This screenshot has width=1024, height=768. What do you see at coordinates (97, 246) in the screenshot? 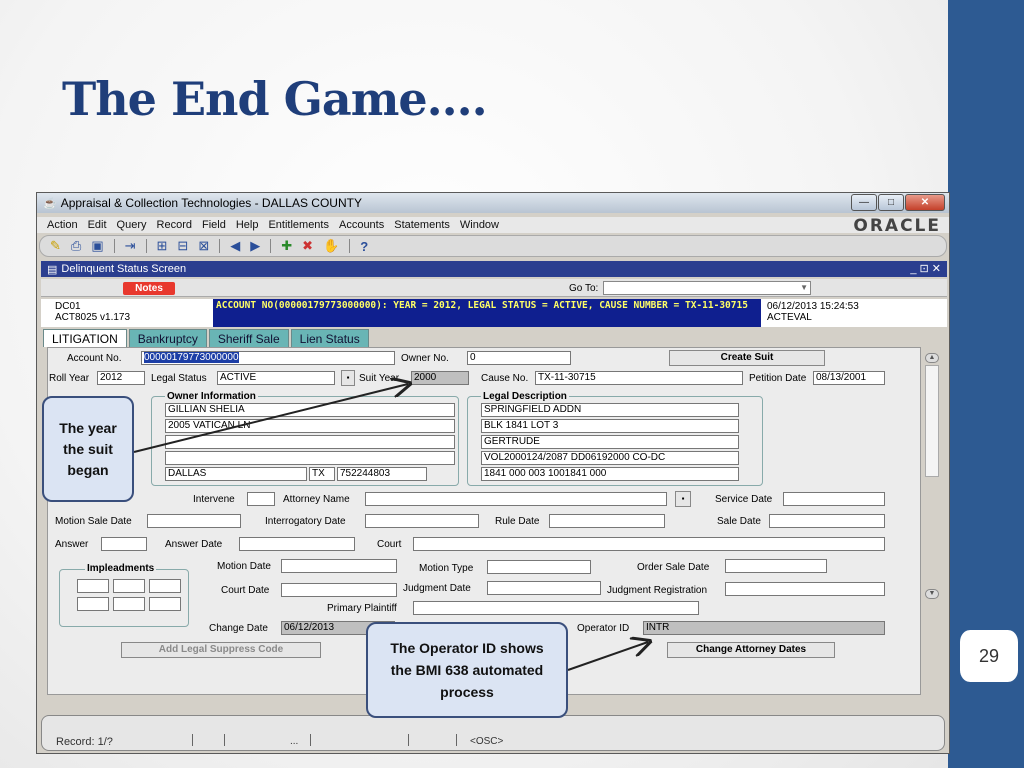
I see `save-icon: ▣` at bounding box center [97, 246].